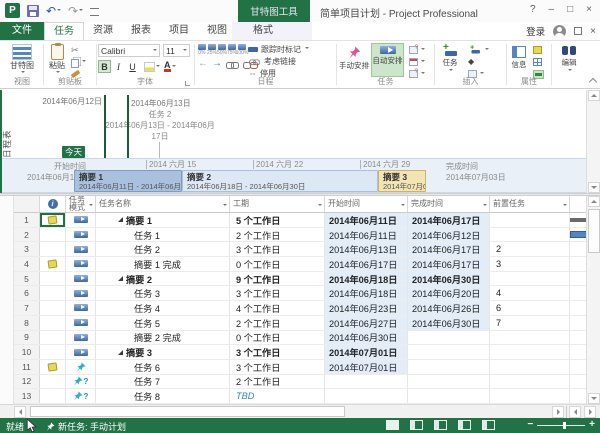  Describe the element at coordinates (83, 62) in the screenshot. I see `copy-button` at that location.